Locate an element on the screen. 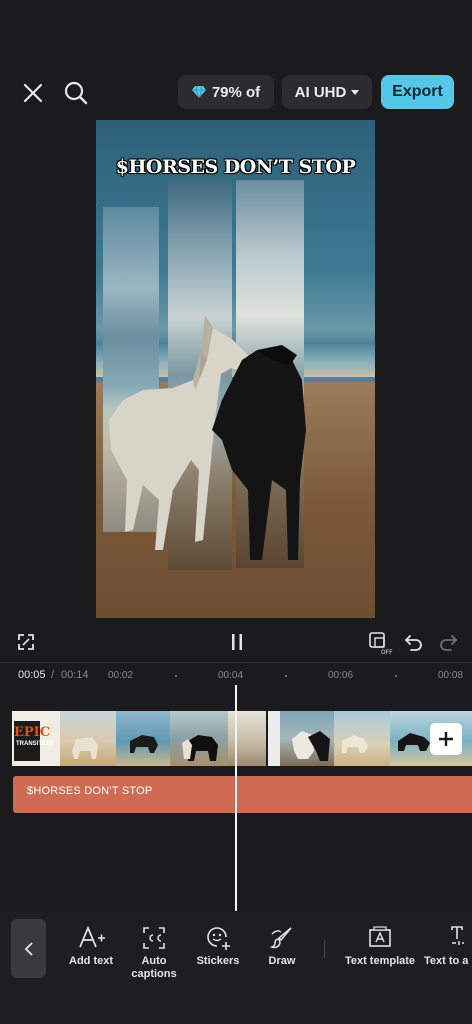  preview-caption: $HORSES DON’T STOP is located at coordinates (235, 167).